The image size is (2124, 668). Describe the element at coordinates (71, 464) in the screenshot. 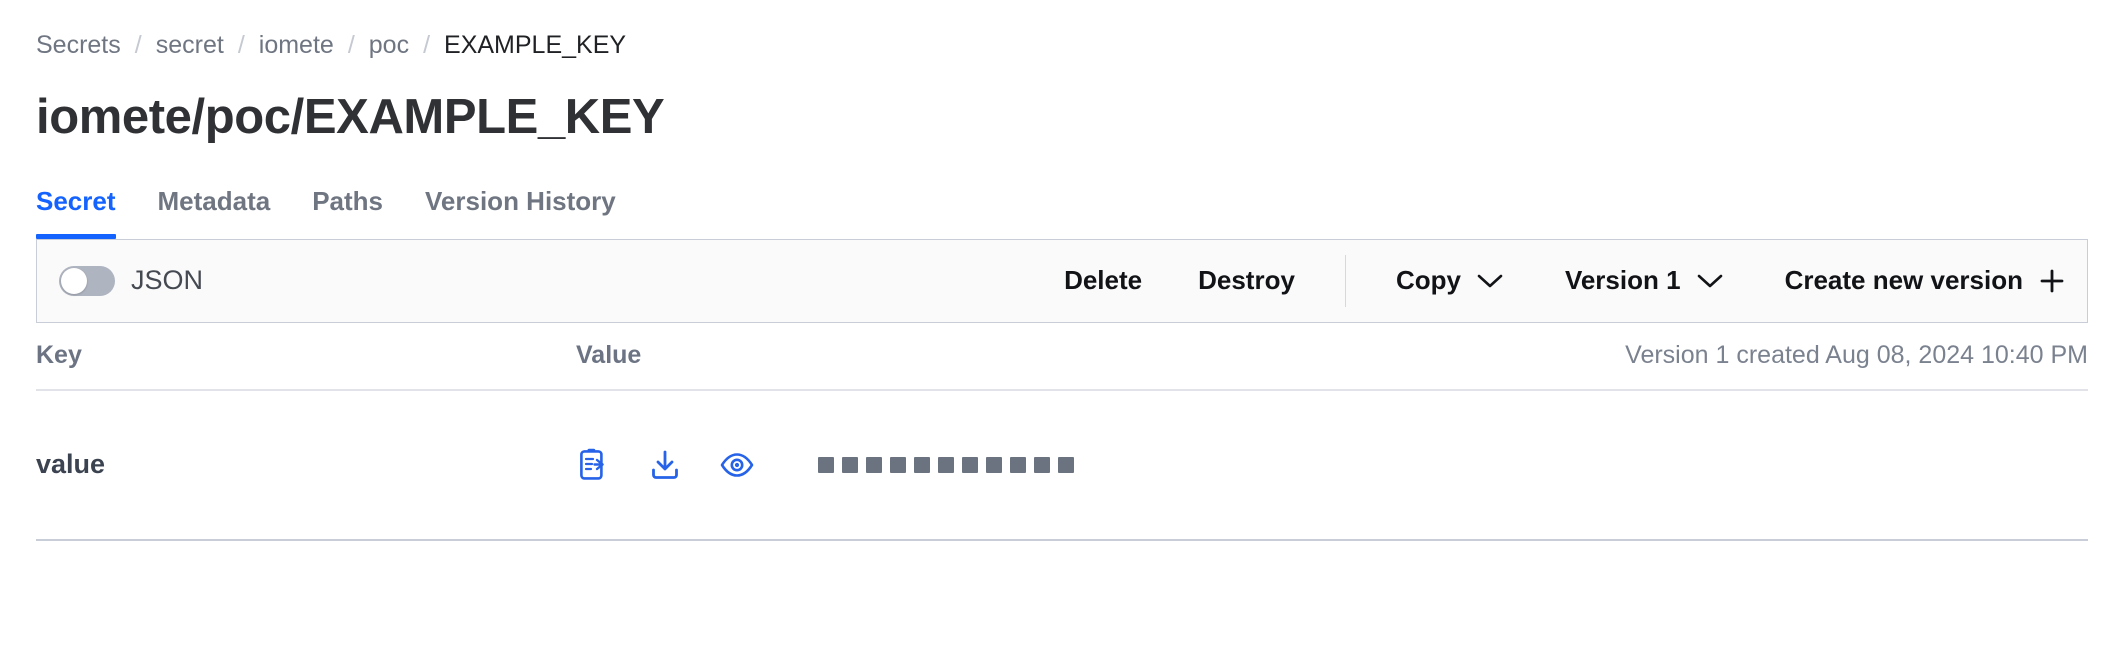

I see `secret-key-name: value` at that location.